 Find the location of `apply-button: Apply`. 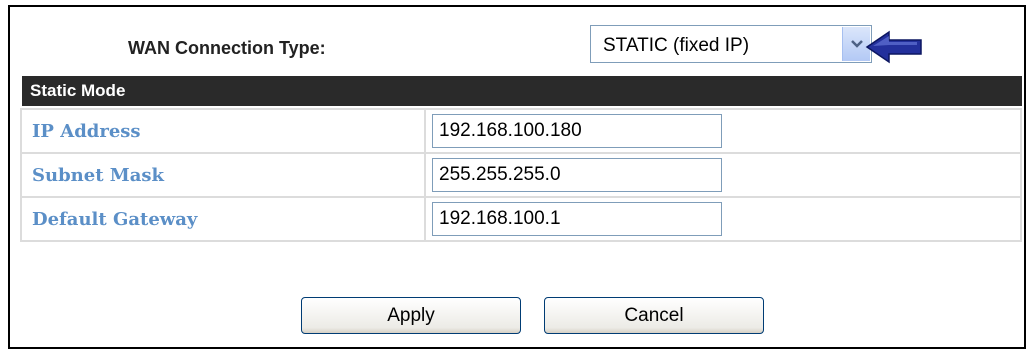

apply-button: Apply is located at coordinates (411, 315).